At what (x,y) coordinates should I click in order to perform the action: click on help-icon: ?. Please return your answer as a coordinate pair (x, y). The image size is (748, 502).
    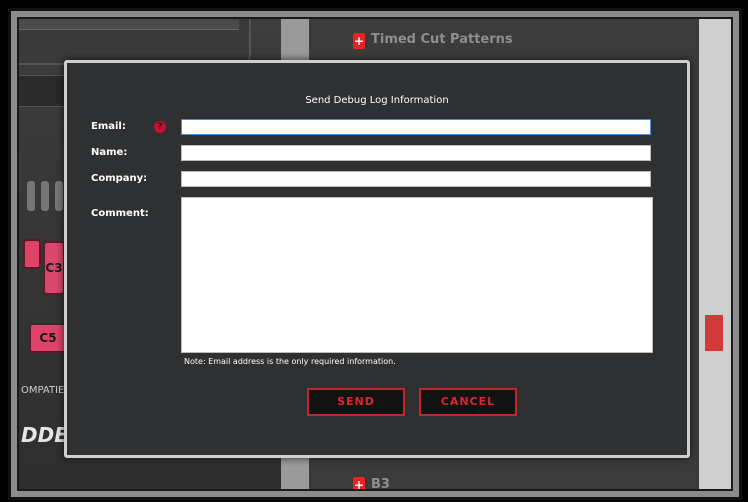
    Looking at the image, I should click on (160, 127).